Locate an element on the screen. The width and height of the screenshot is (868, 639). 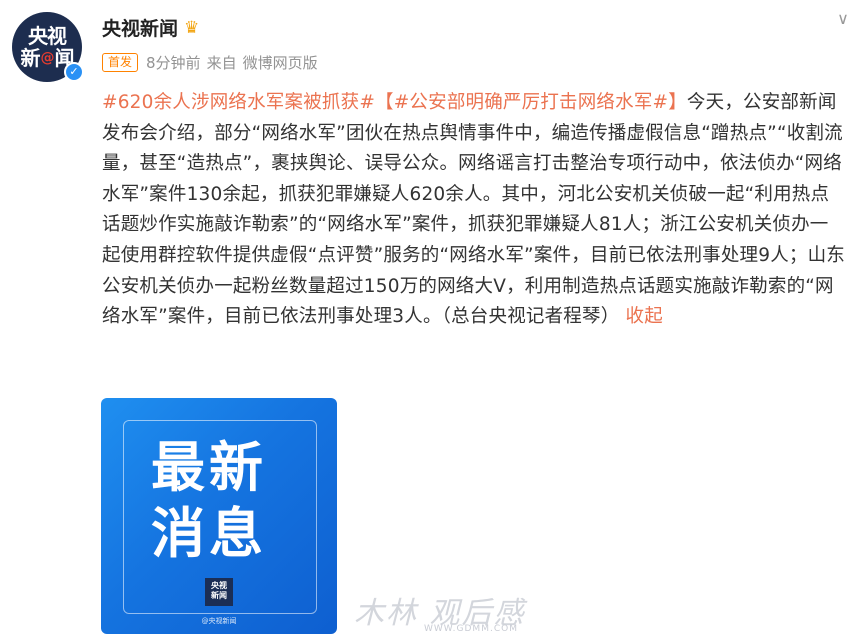
avatar-at-symbol: @ is located at coordinates (47, 58).